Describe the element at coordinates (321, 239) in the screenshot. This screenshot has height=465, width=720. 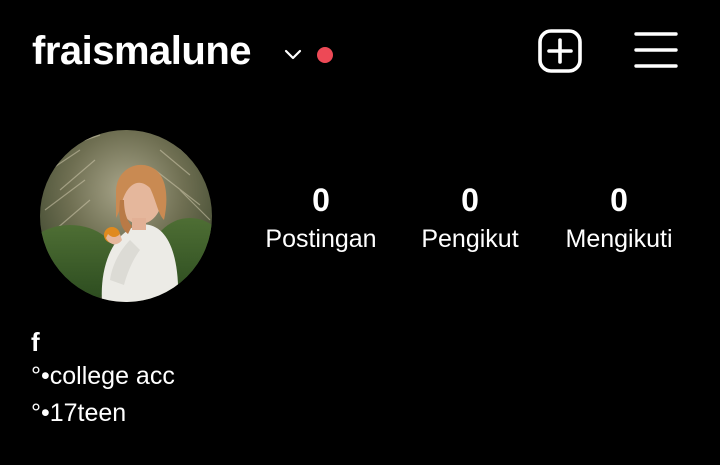
I see `posts-label: Postingan` at that location.